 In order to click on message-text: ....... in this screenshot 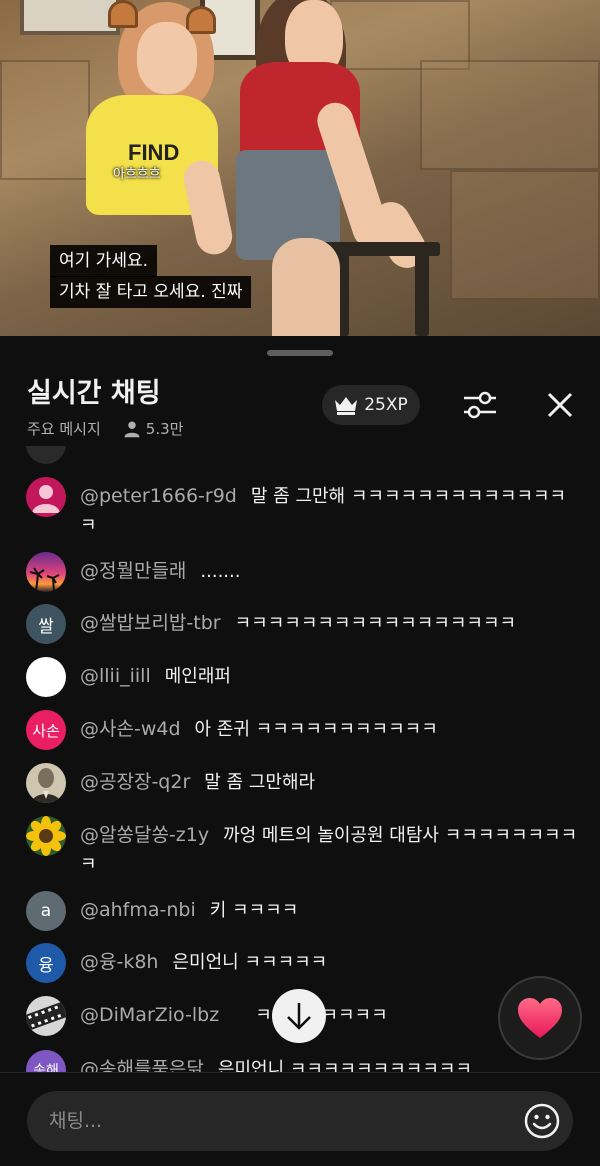, I will do `click(220, 571)`.